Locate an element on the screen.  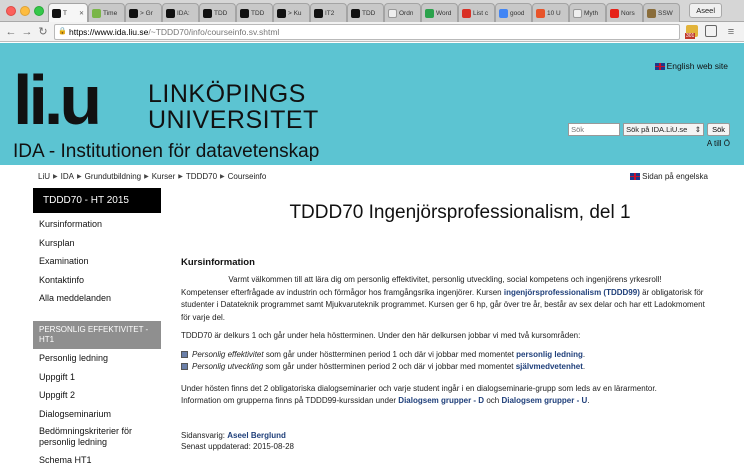
breadcrumb-item: TDDD70 is located at coordinates (201, 176).